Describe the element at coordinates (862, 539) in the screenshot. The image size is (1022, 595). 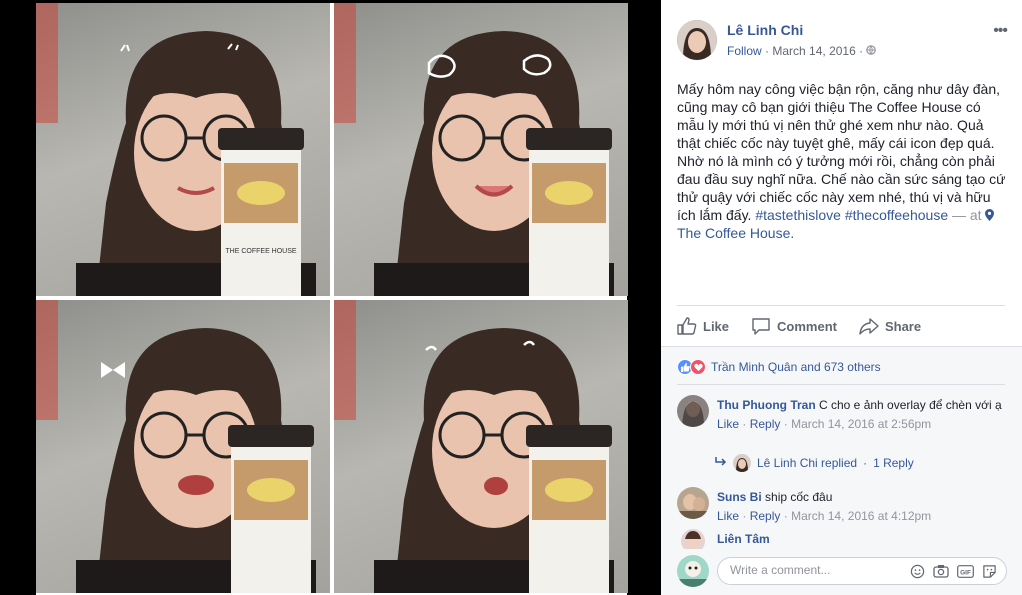
I see `comment-body: Liên Tâm` at that location.